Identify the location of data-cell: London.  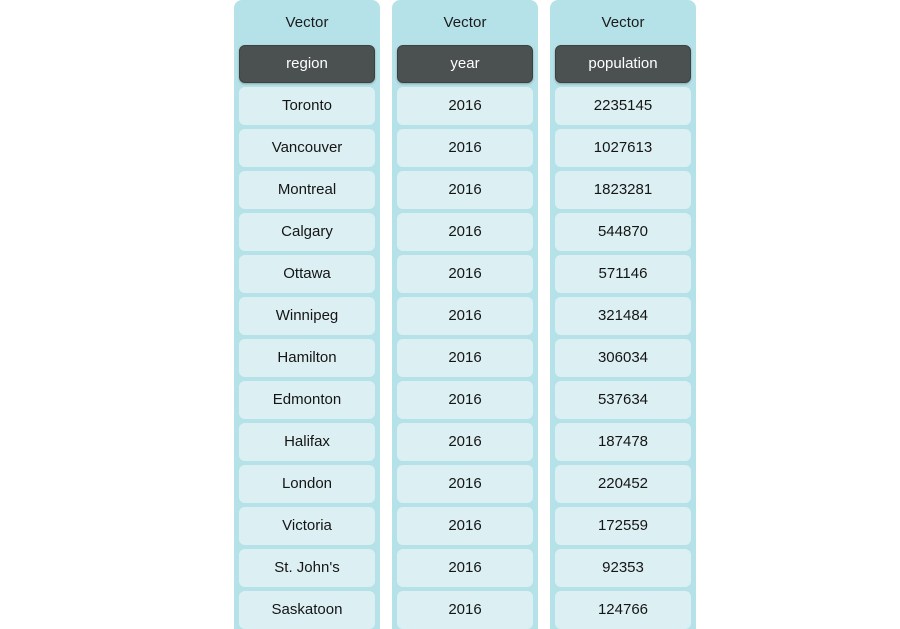
(307, 484).